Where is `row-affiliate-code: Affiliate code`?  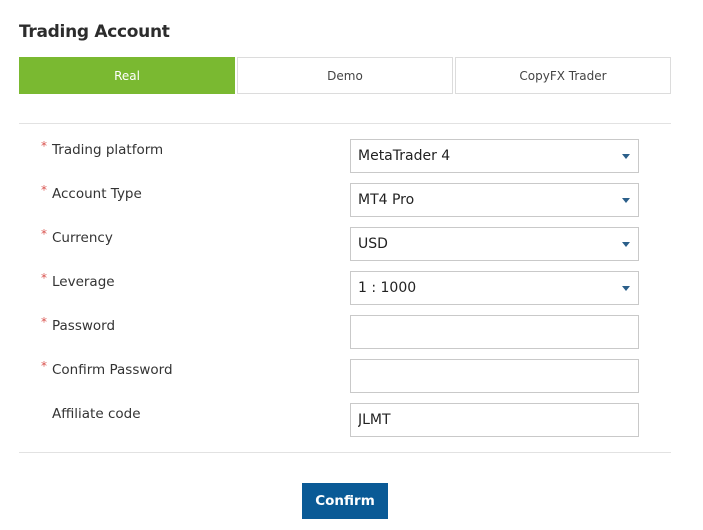 row-affiliate-code: Affiliate code is located at coordinates (351, 420).